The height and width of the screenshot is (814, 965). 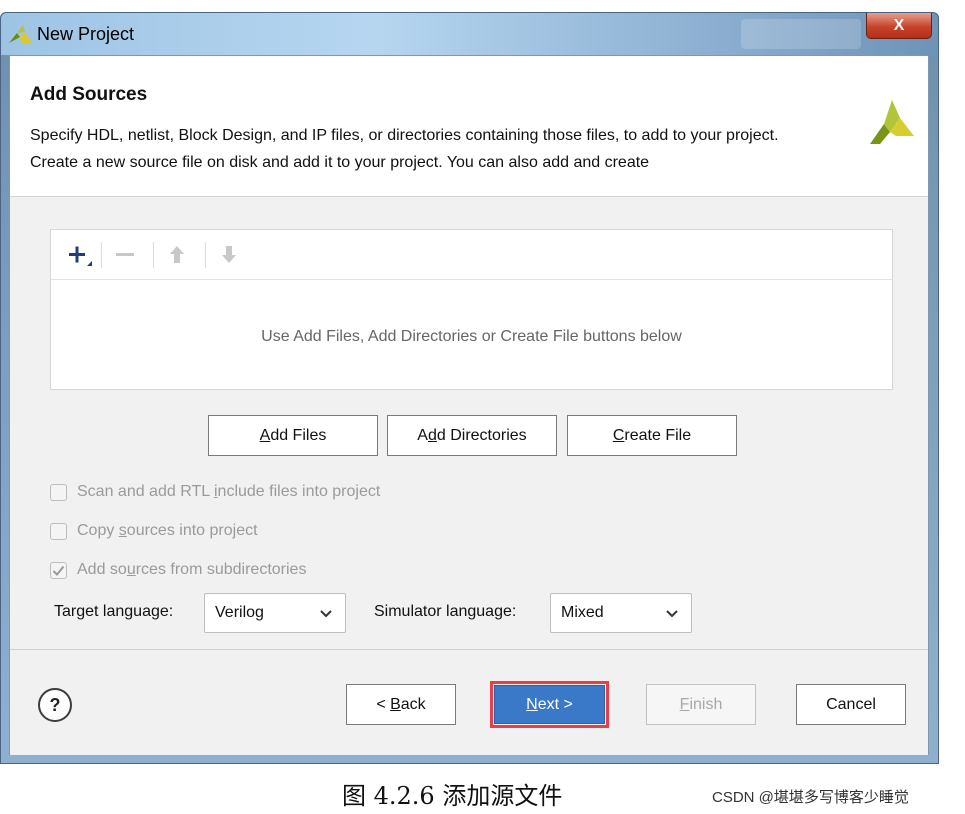 I want to click on button-label: dd Files, so click(x=298, y=435).